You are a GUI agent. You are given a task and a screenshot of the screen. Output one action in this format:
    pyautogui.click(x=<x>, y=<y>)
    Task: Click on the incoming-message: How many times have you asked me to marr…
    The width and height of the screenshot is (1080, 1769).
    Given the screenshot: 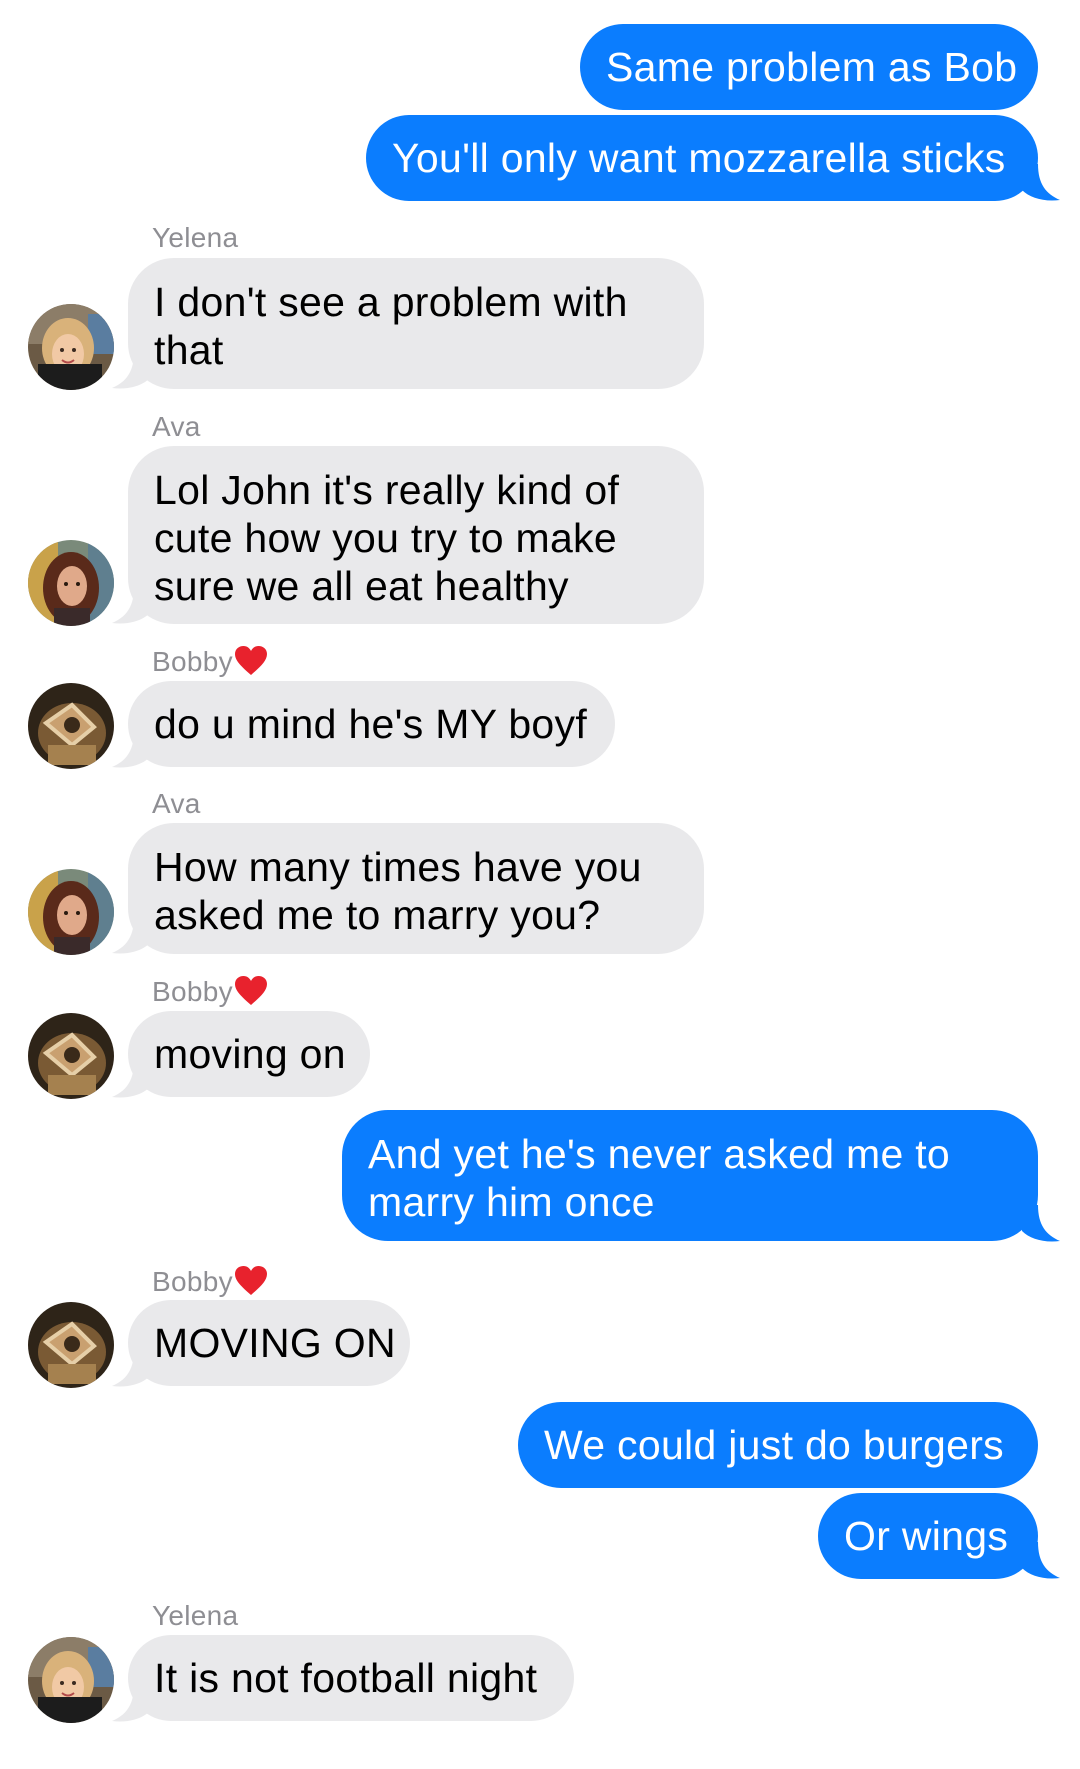 What is the action you would take?
    pyautogui.click(x=416, y=888)
    